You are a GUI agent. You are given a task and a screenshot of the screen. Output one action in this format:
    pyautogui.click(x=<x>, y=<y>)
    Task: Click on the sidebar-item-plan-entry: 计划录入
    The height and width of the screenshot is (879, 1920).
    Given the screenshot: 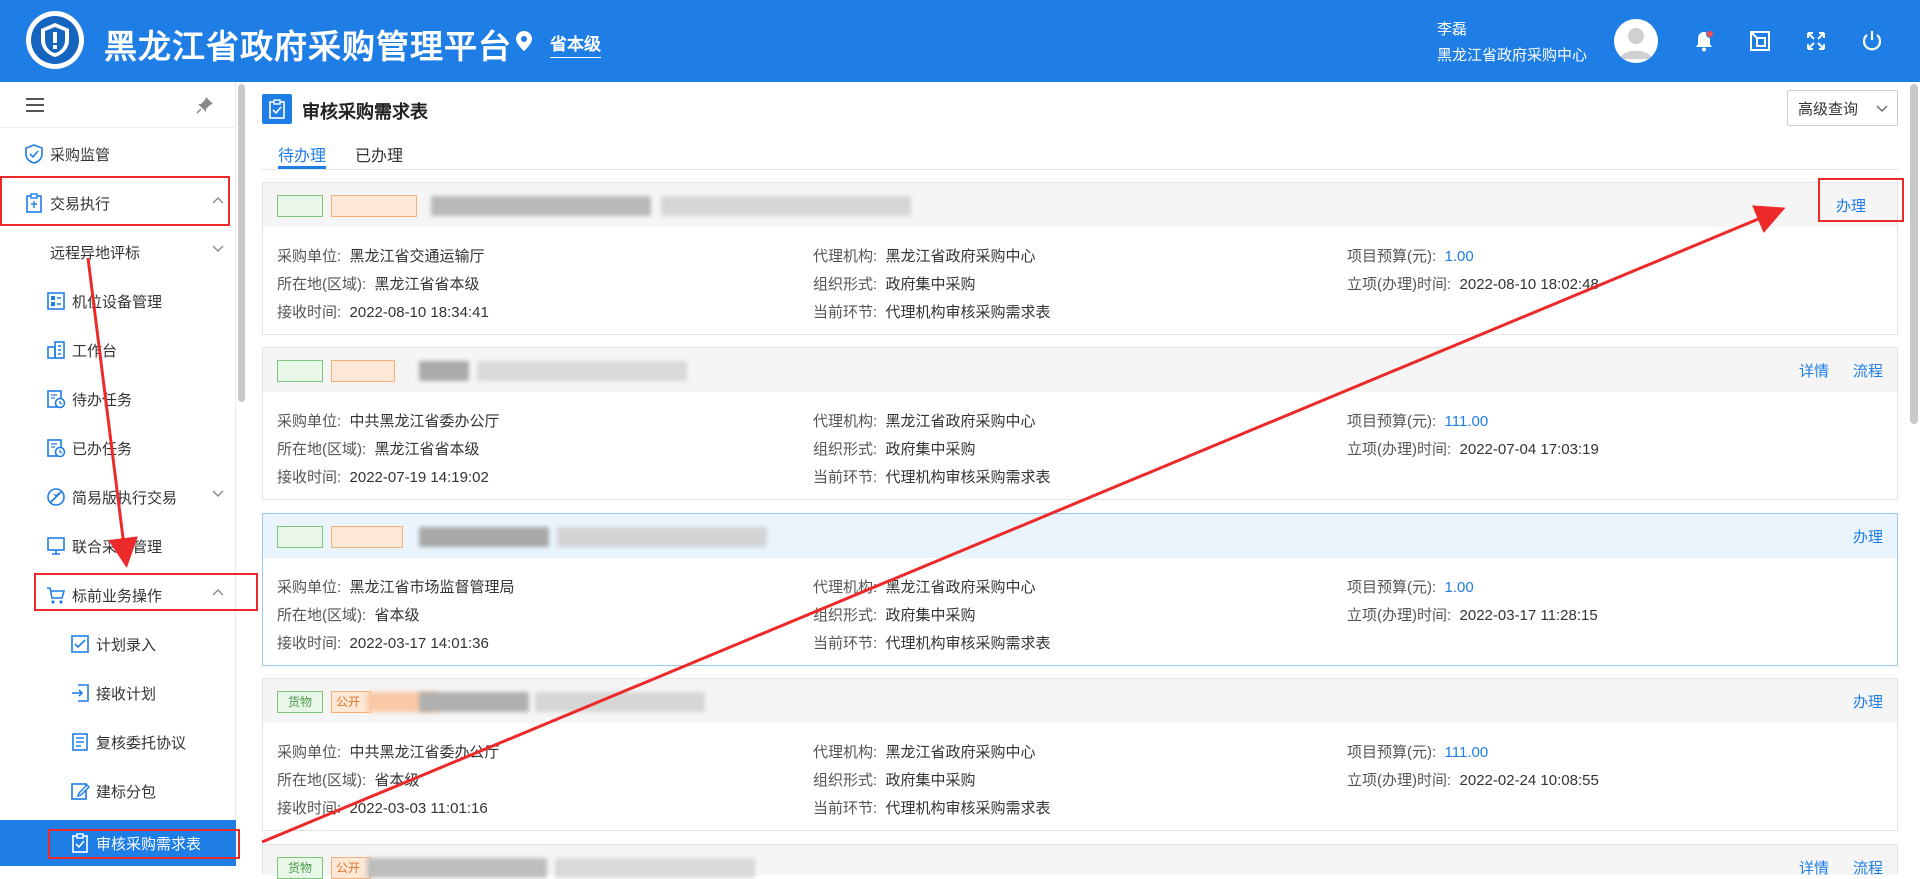 What is the action you would take?
    pyautogui.click(x=118, y=644)
    